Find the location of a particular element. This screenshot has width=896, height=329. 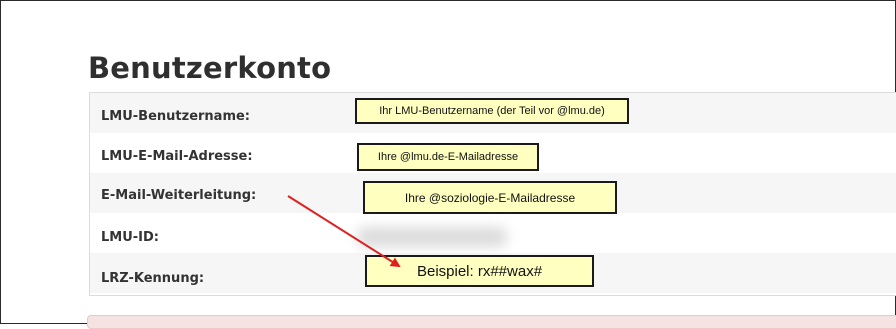

label-lrz-id: LRZ-Kennung: is located at coordinates (153, 278).